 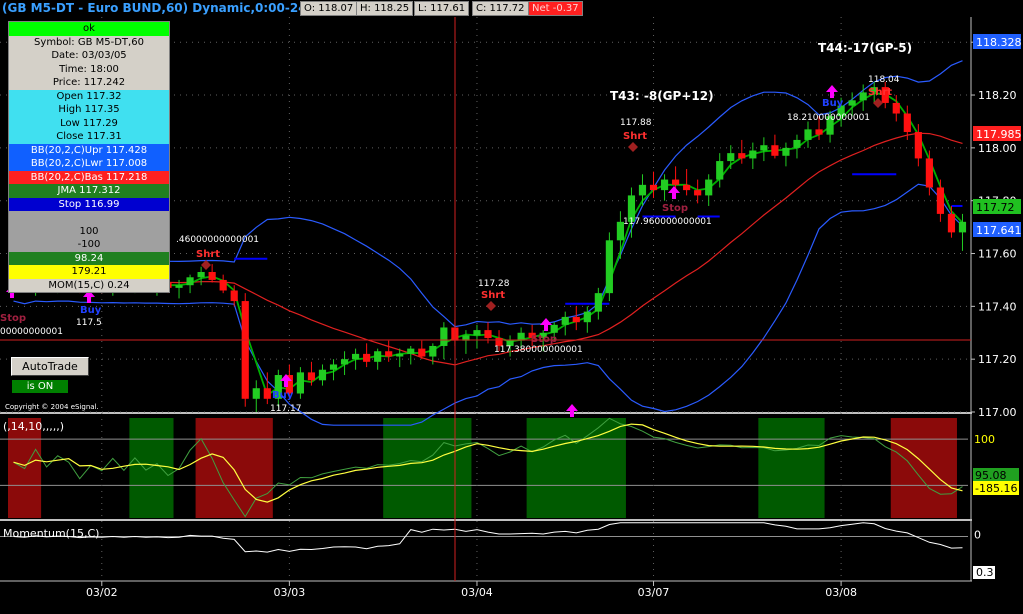 I want to click on chart-annotation: 117.380000000001, so click(x=538, y=350).